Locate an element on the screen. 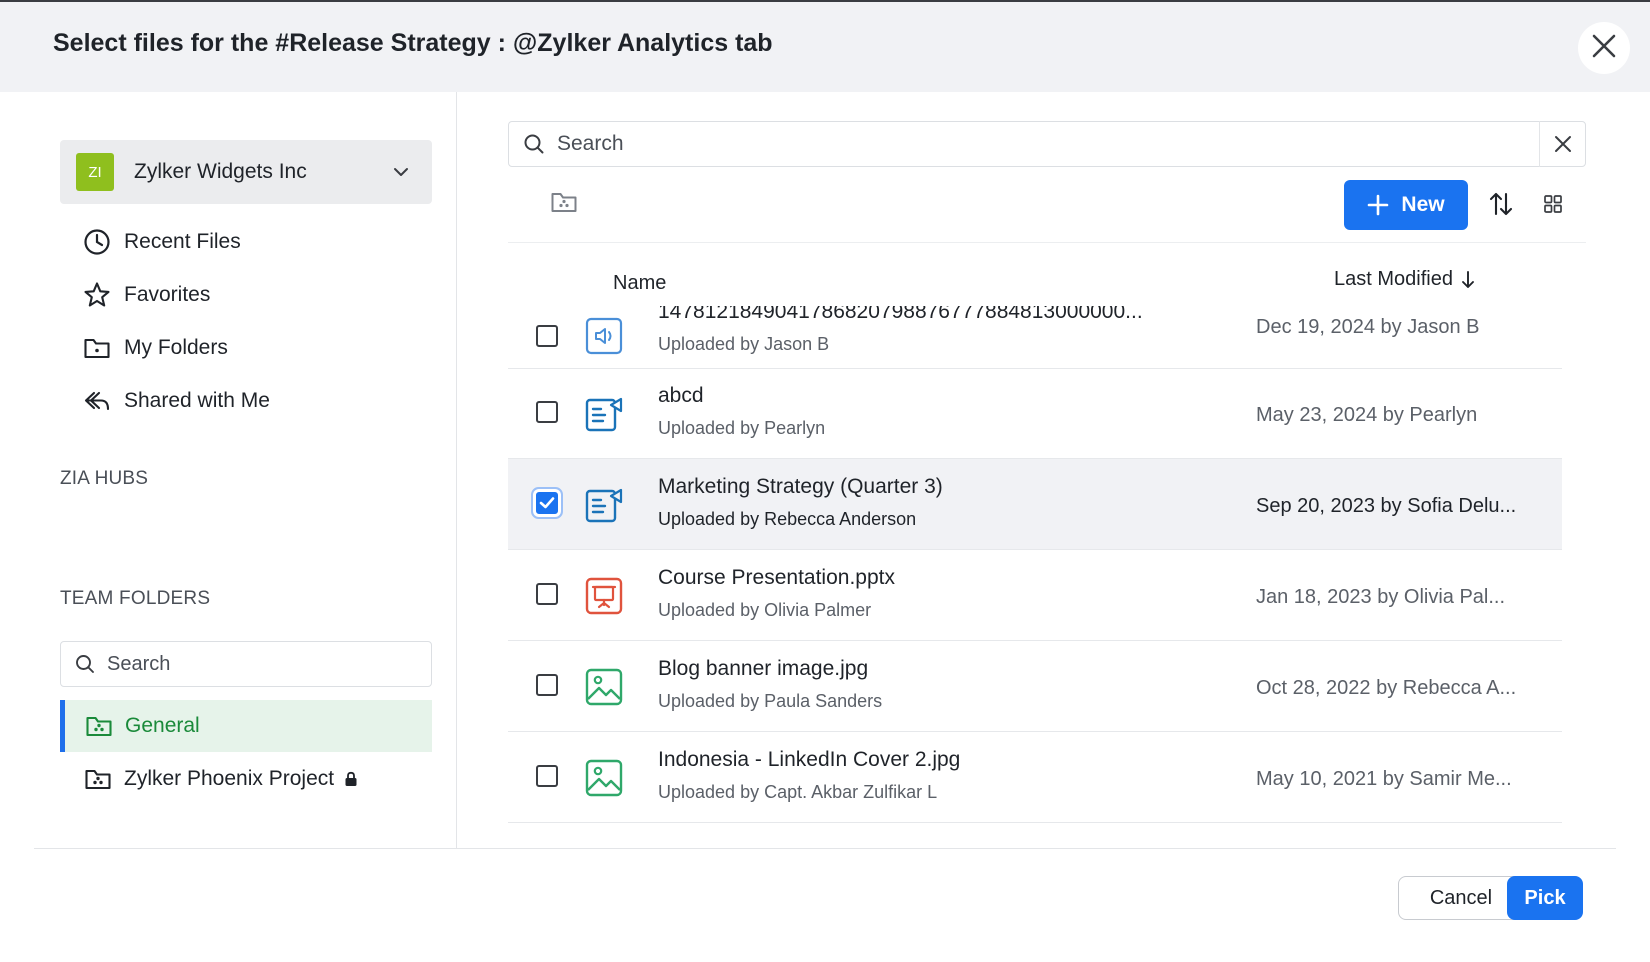  folder-icon is located at coordinates (97, 348).